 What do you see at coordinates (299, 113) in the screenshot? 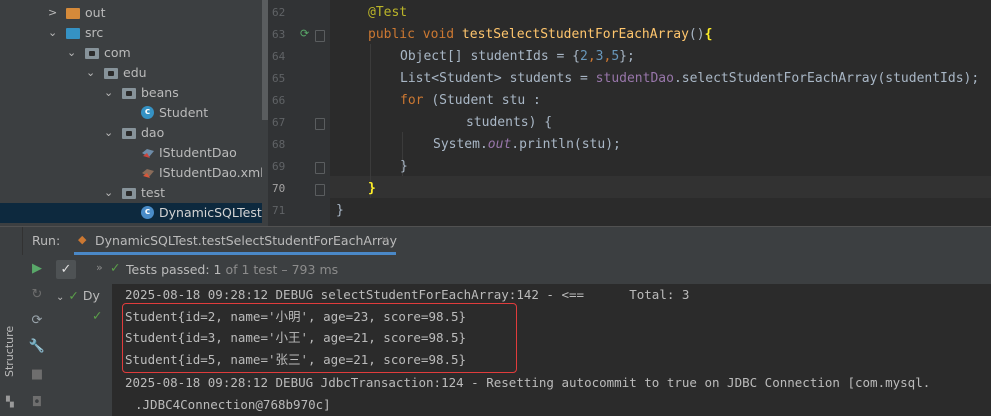
I see `editor-gutter: 62 63 ⟳ 64 65 66 67 68 69 70 71` at bounding box center [299, 113].